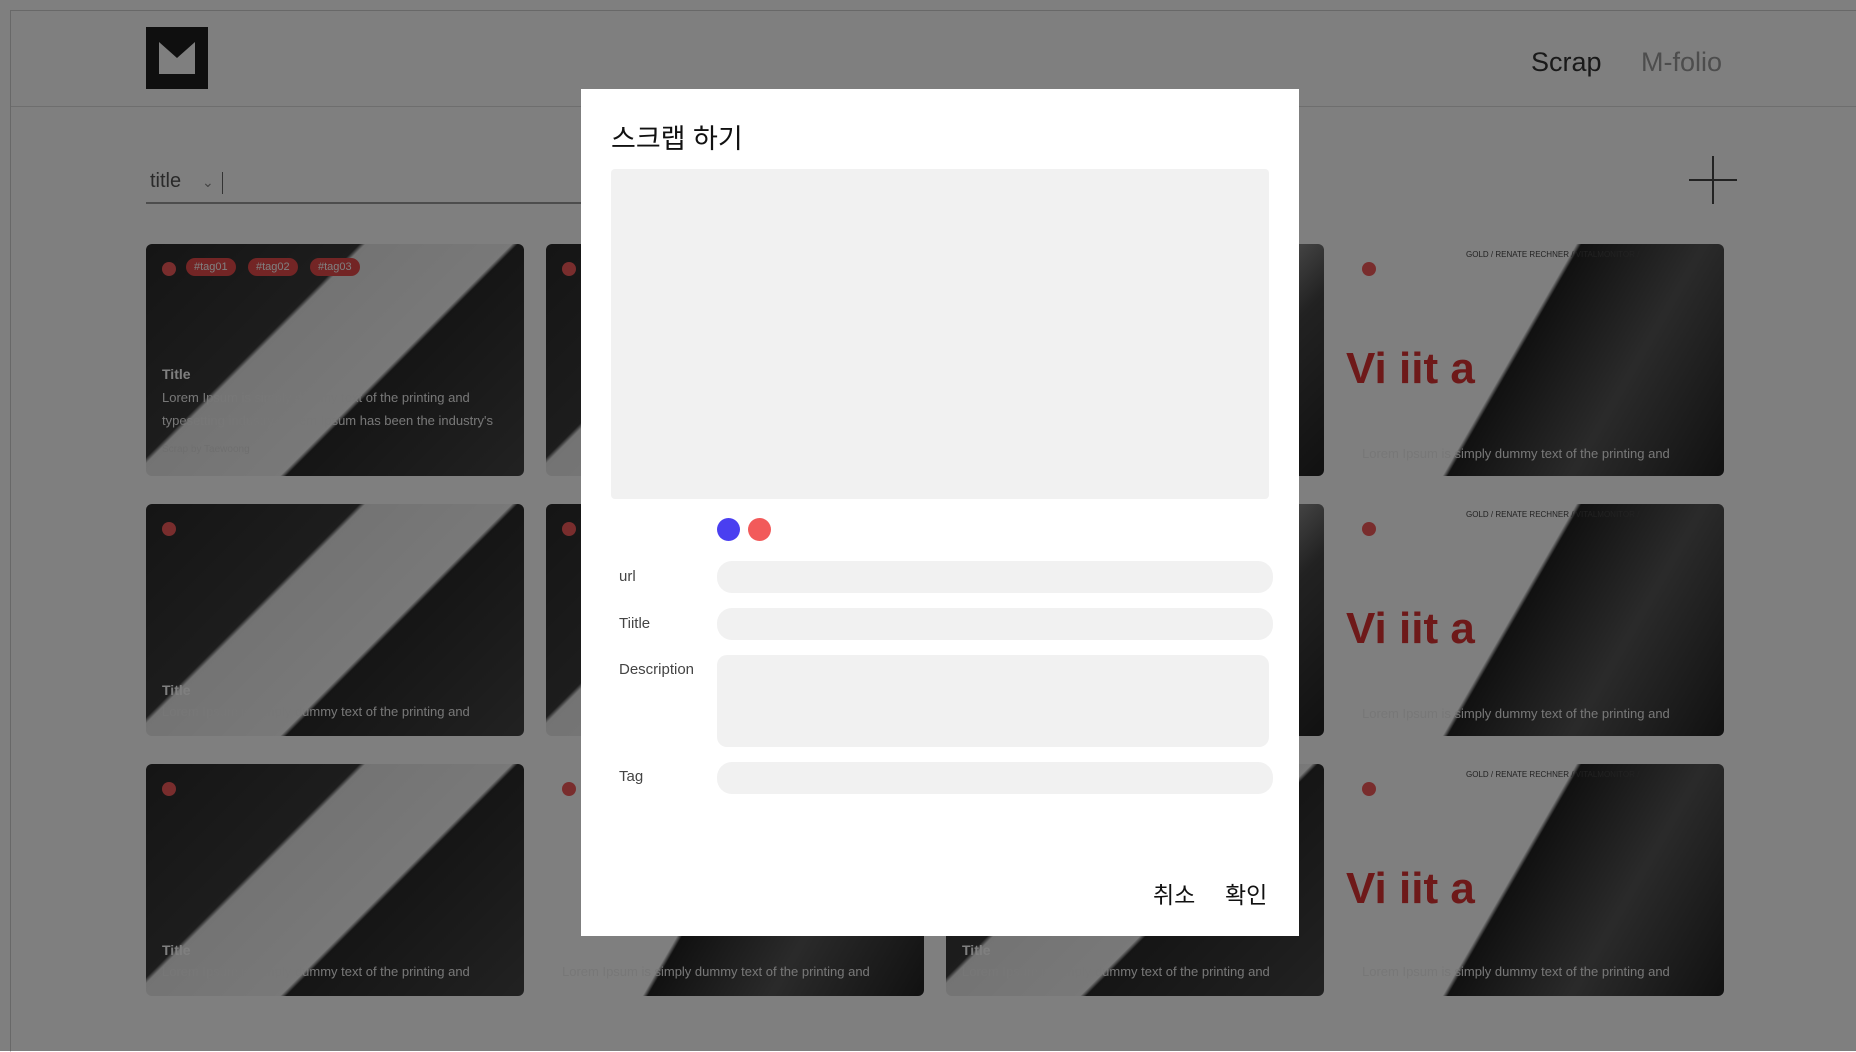  I want to click on cancel-button: 취소, so click(1174, 893).